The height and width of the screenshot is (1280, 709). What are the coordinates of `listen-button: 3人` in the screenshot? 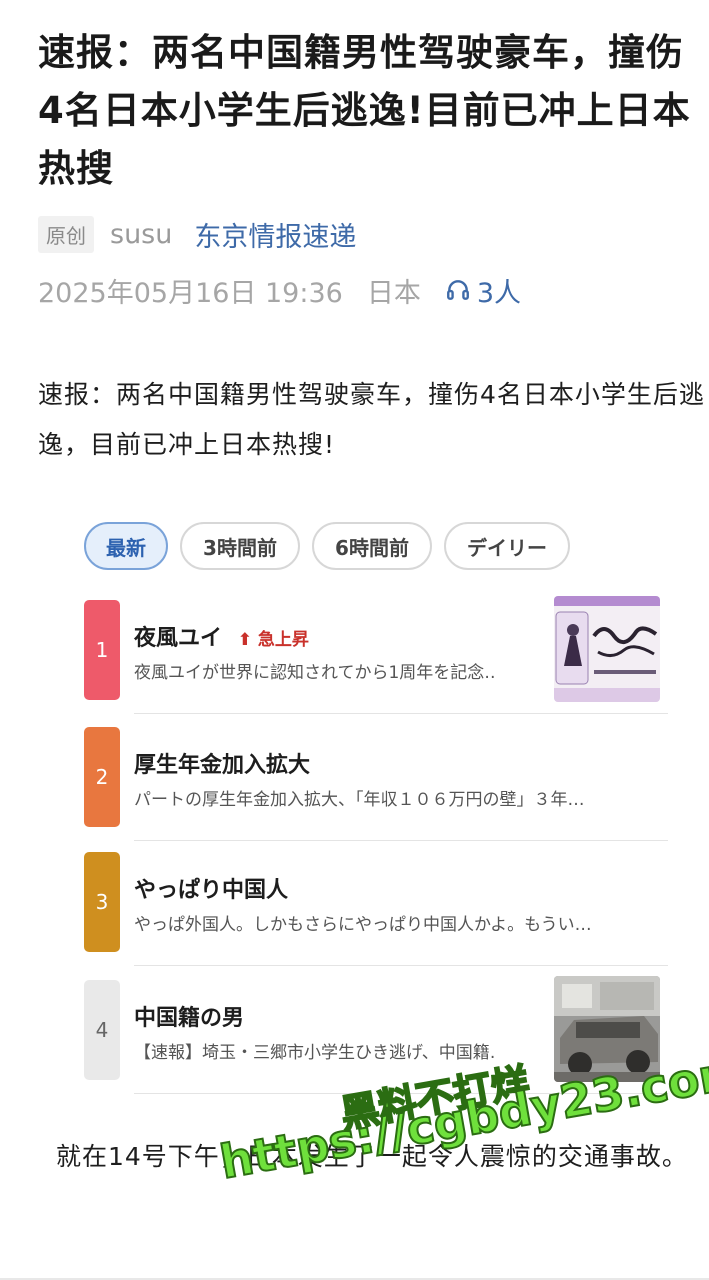 It's located at (483, 290).